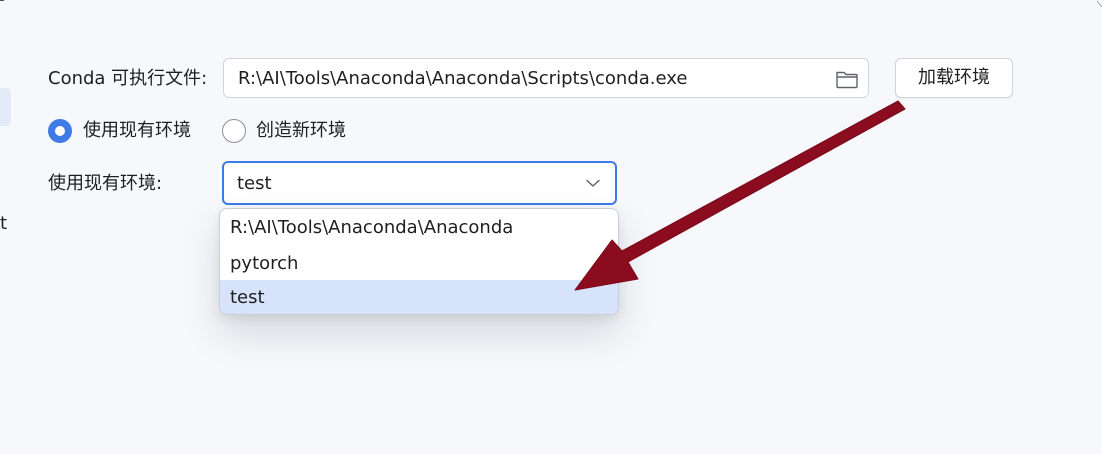 The width and height of the screenshot is (1102, 454). Describe the element at coordinates (60, 131) in the screenshot. I see `radio-use-existing-env` at that location.